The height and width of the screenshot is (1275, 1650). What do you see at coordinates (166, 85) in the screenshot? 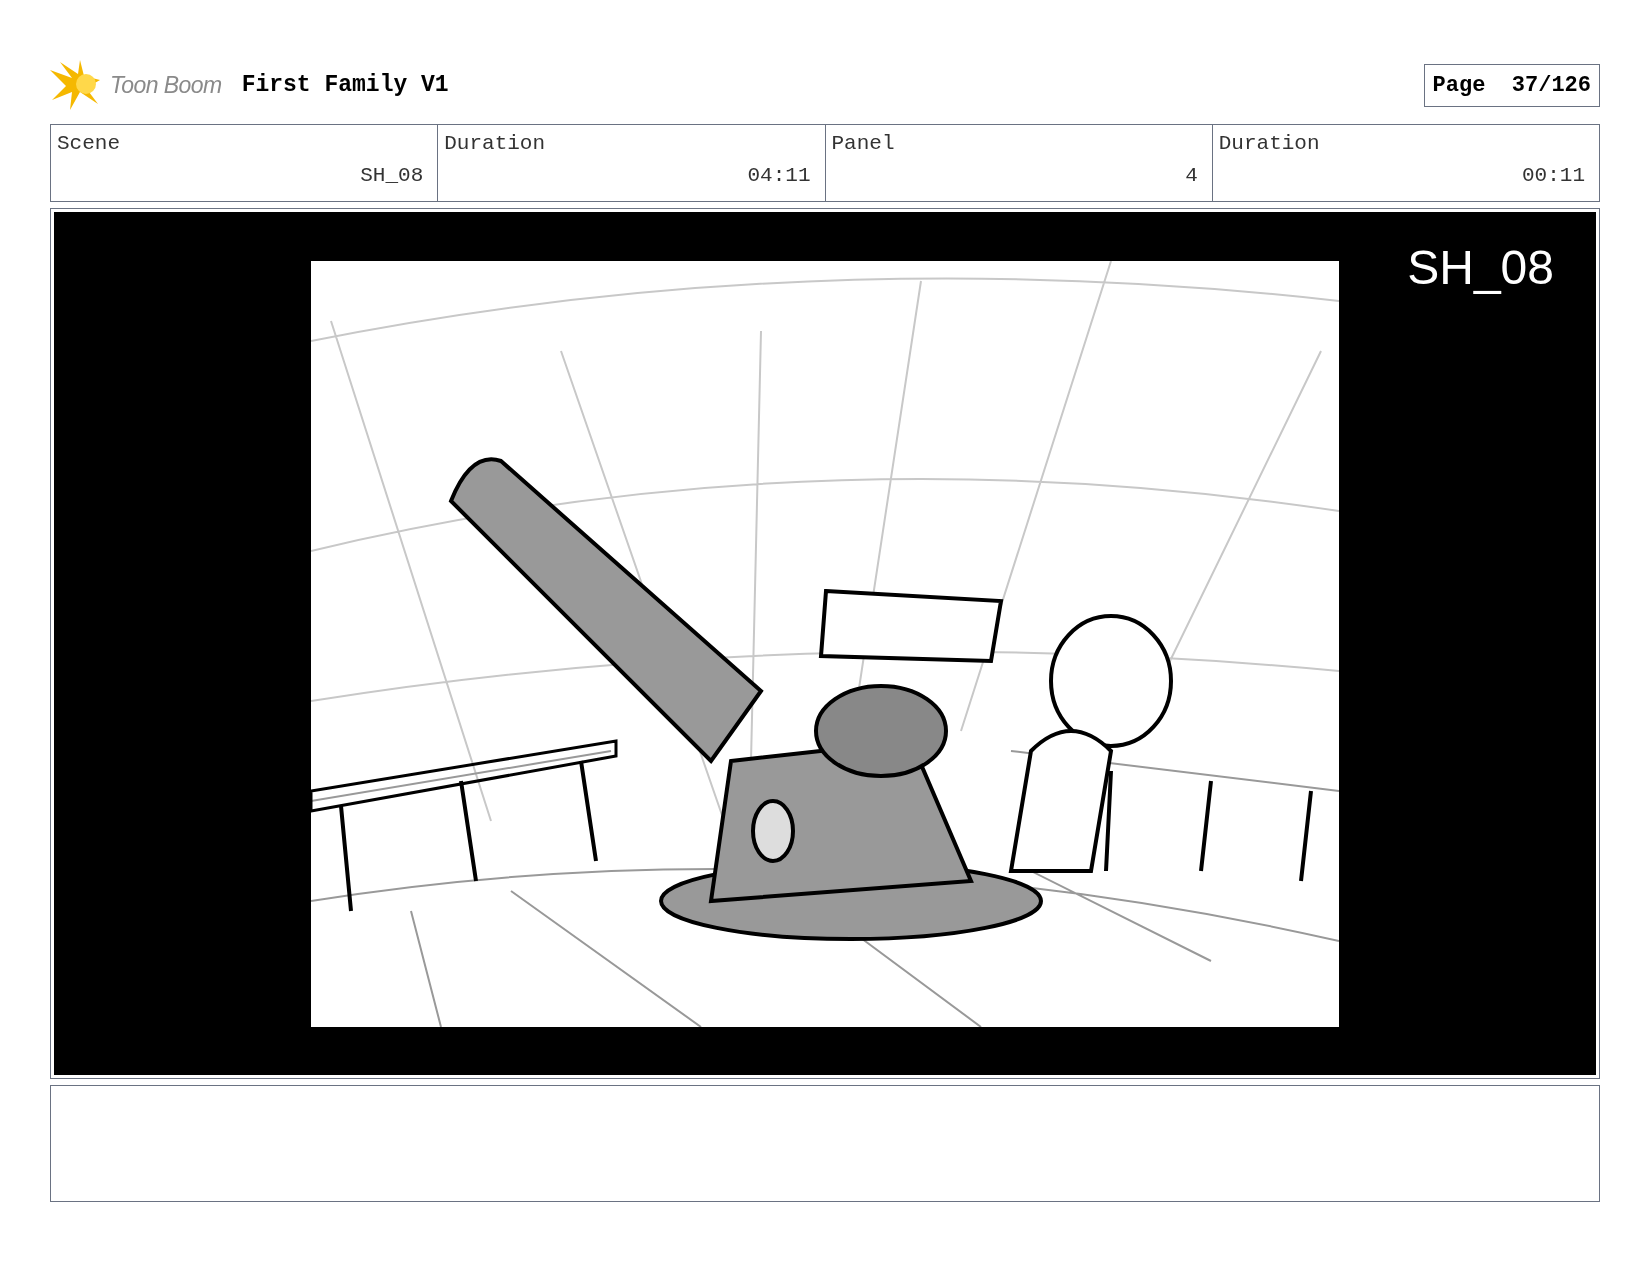
I see `logo-text: Toon Boom` at bounding box center [166, 85].